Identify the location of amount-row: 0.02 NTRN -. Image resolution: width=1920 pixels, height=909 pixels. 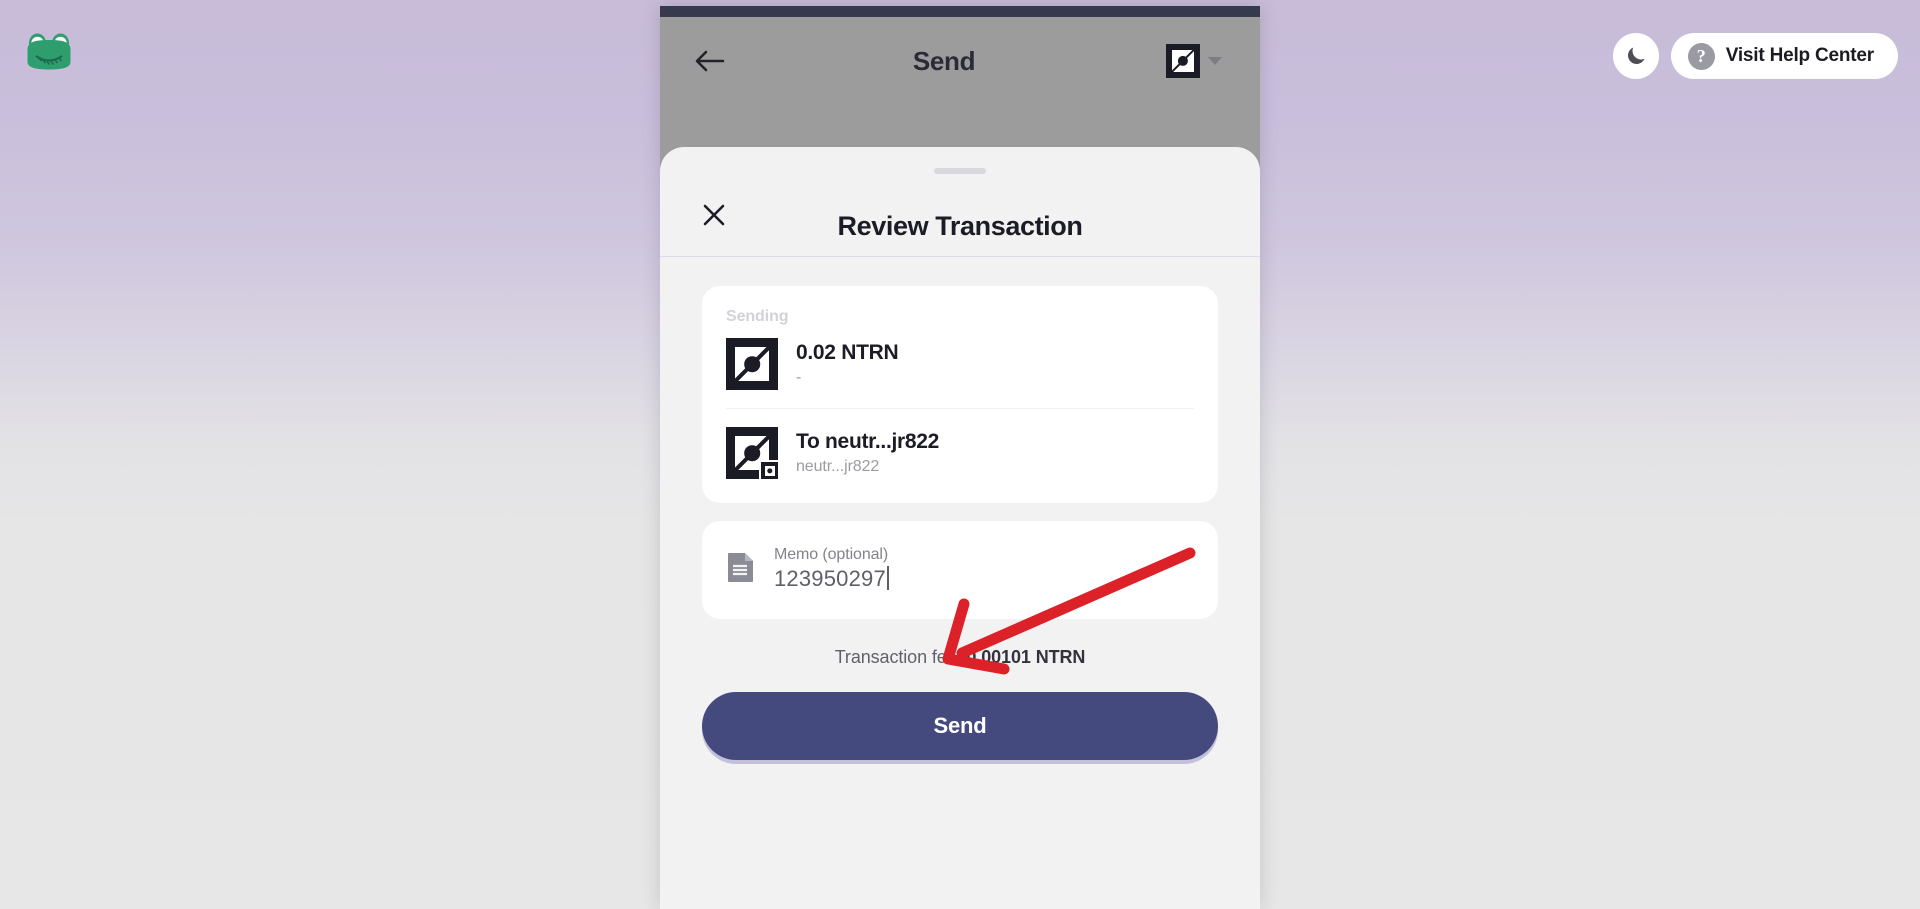
(960, 373).